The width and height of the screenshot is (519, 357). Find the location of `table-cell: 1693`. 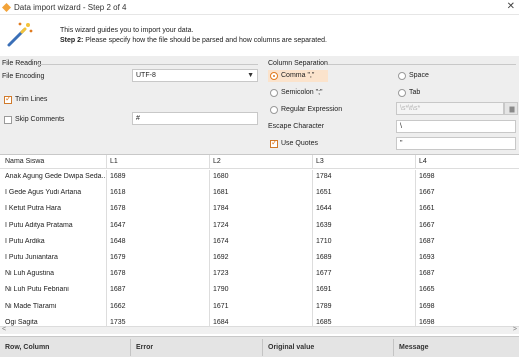

table-cell: 1693 is located at coordinates (427, 257).